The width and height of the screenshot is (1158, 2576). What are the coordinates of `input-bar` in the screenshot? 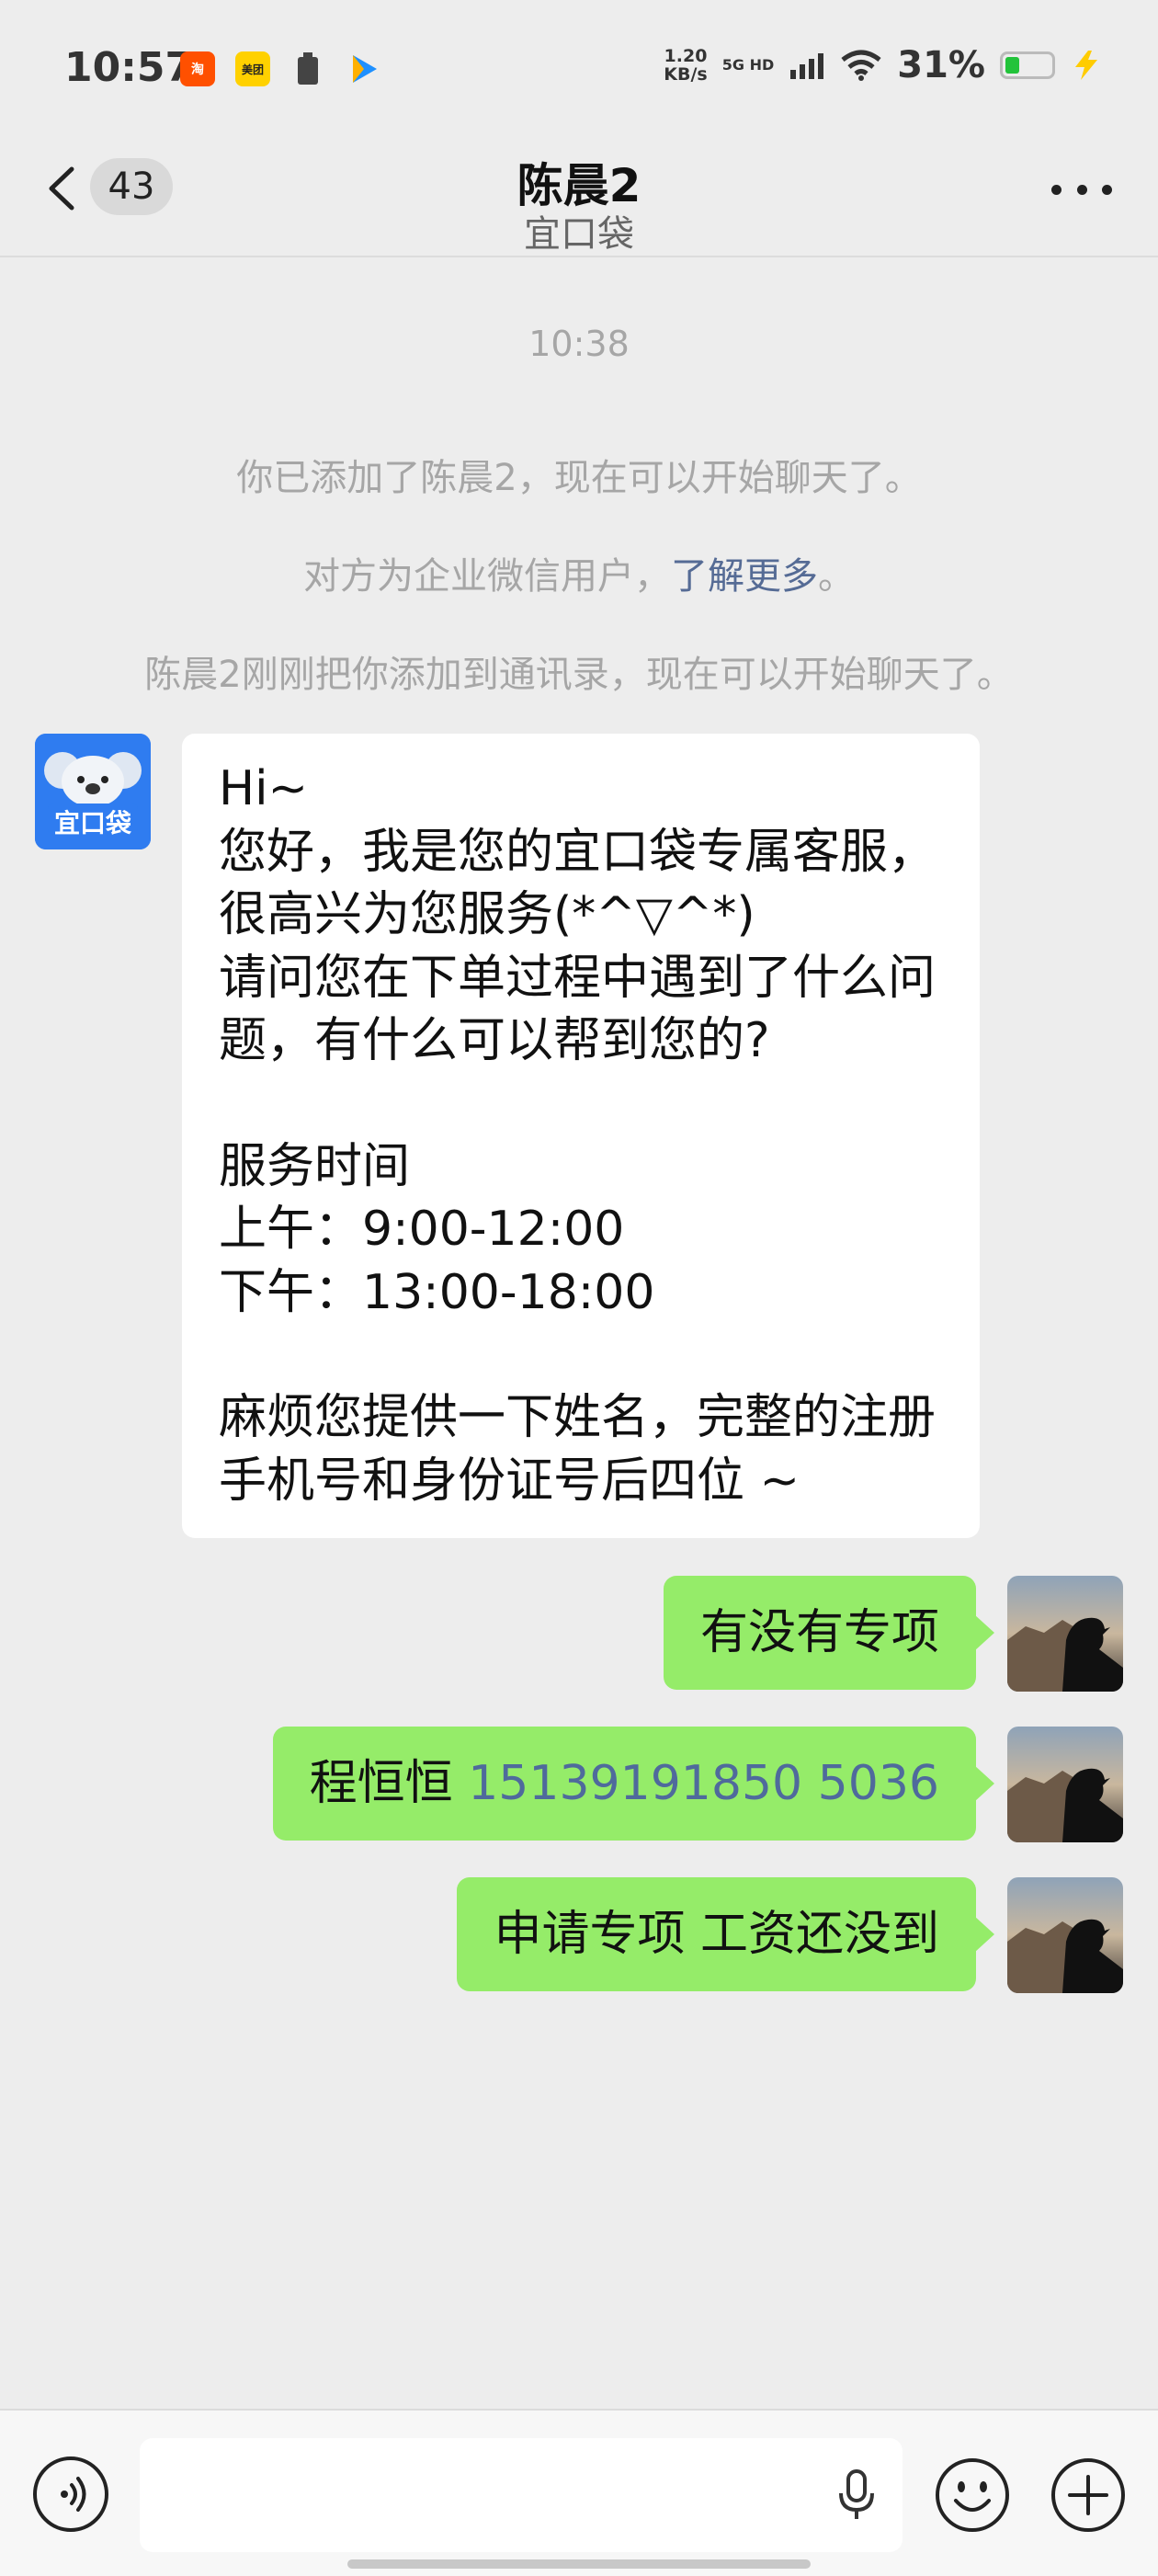 It's located at (579, 2492).